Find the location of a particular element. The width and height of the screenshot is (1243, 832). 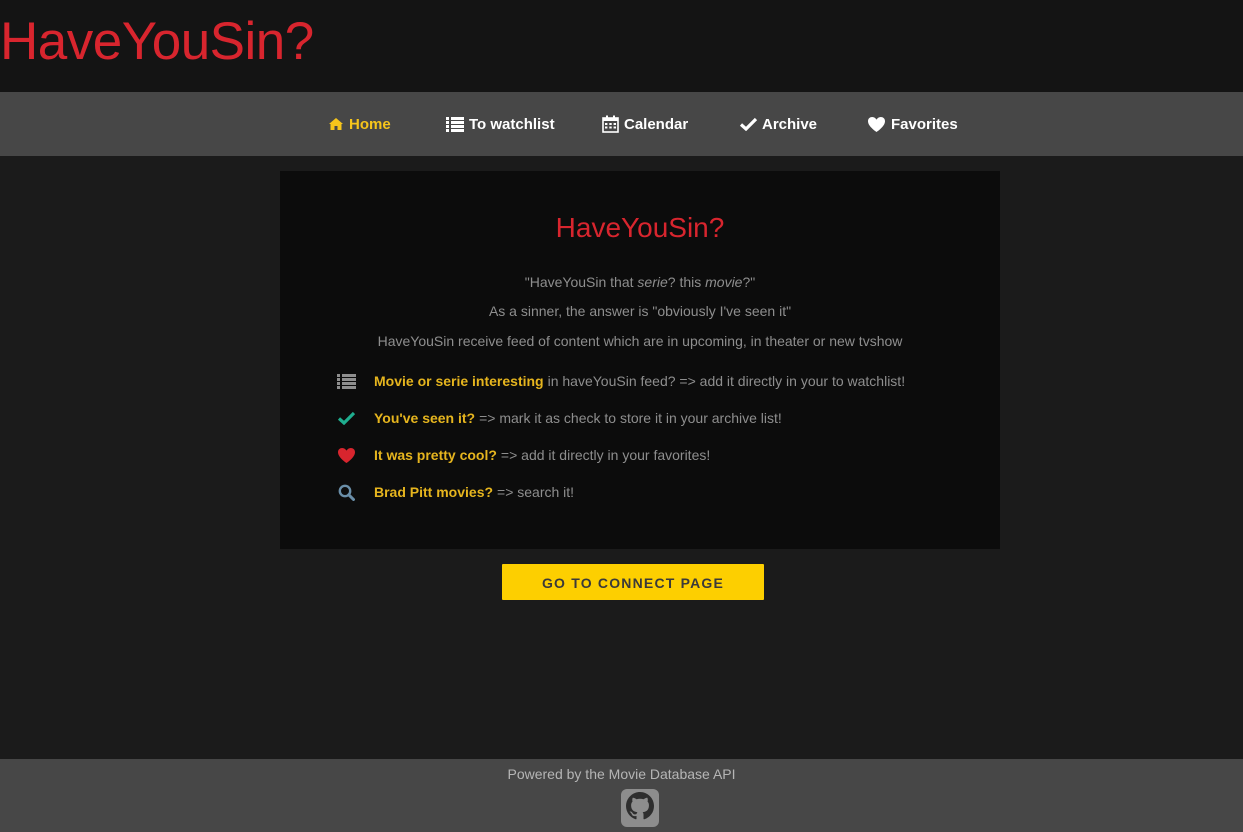

footer-credit: Powered by the Movie Database API is located at coordinates (621, 774).